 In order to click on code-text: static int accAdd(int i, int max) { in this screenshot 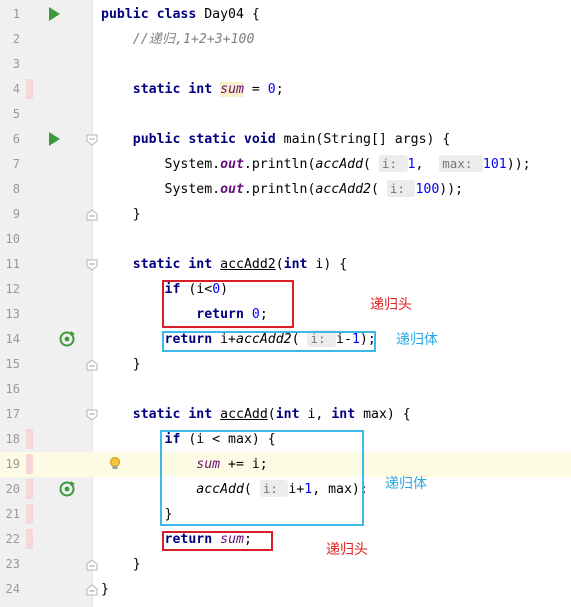, I will do `click(256, 414)`.